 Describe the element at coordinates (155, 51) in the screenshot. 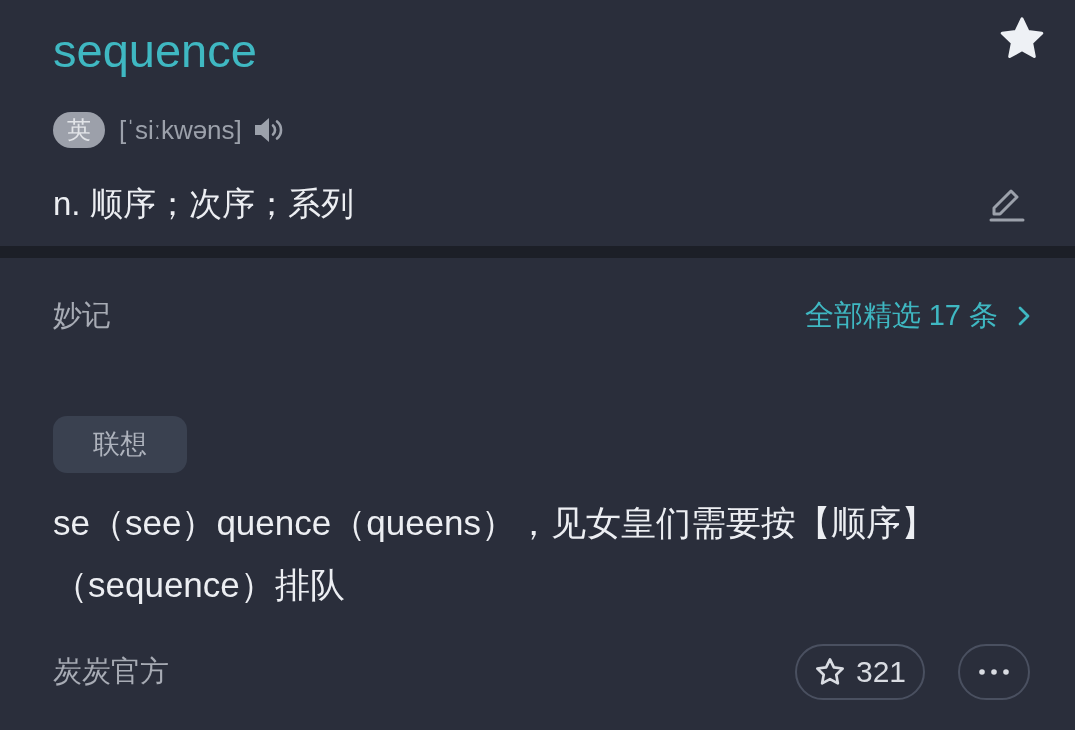

I see `headword: sequence` at that location.